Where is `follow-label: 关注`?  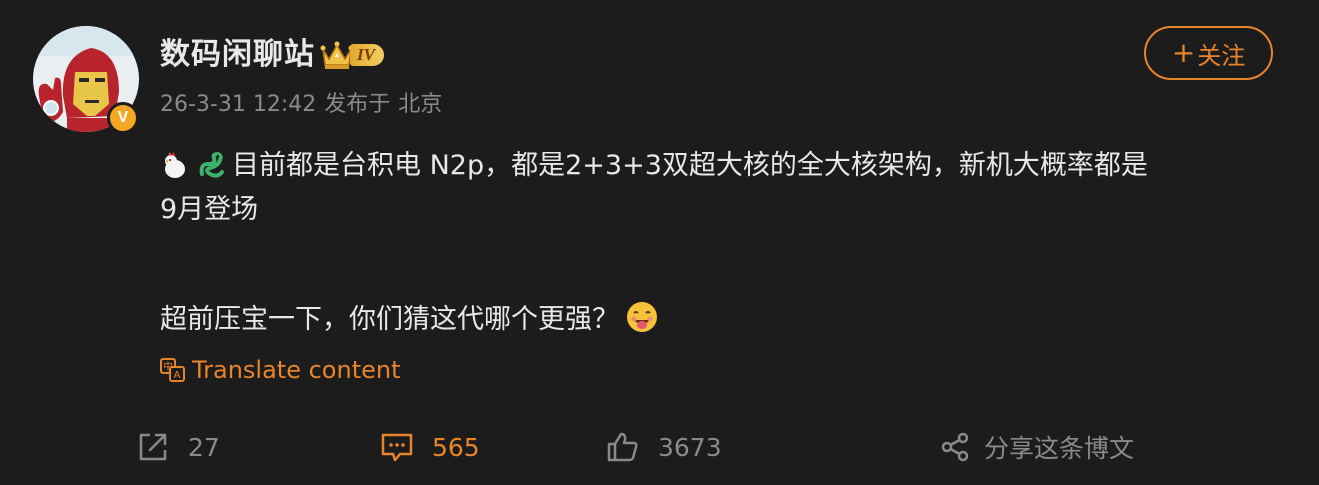 follow-label: 关注 is located at coordinates (1221, 55).